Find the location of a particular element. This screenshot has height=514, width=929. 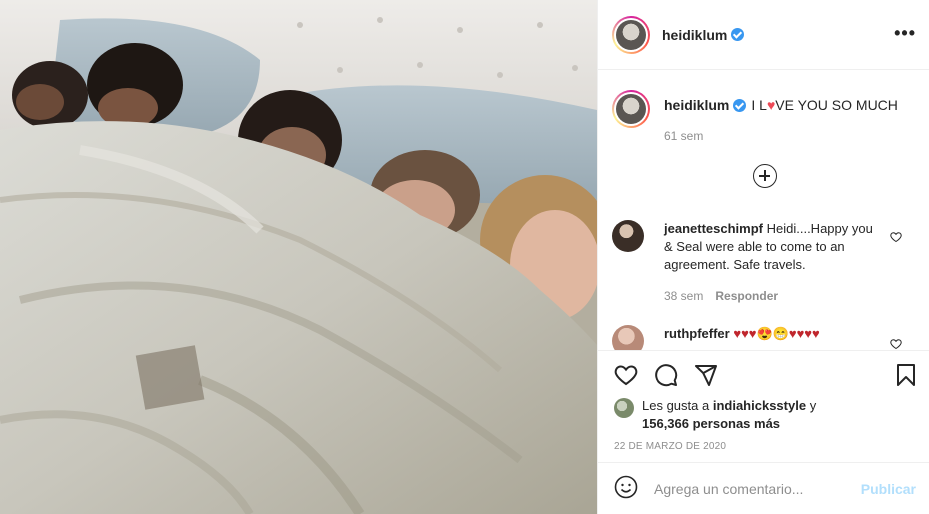

post-caption: heidiklum I L♥VE YOU SO MUCH 61 sem is located at coordinates (755, 116).